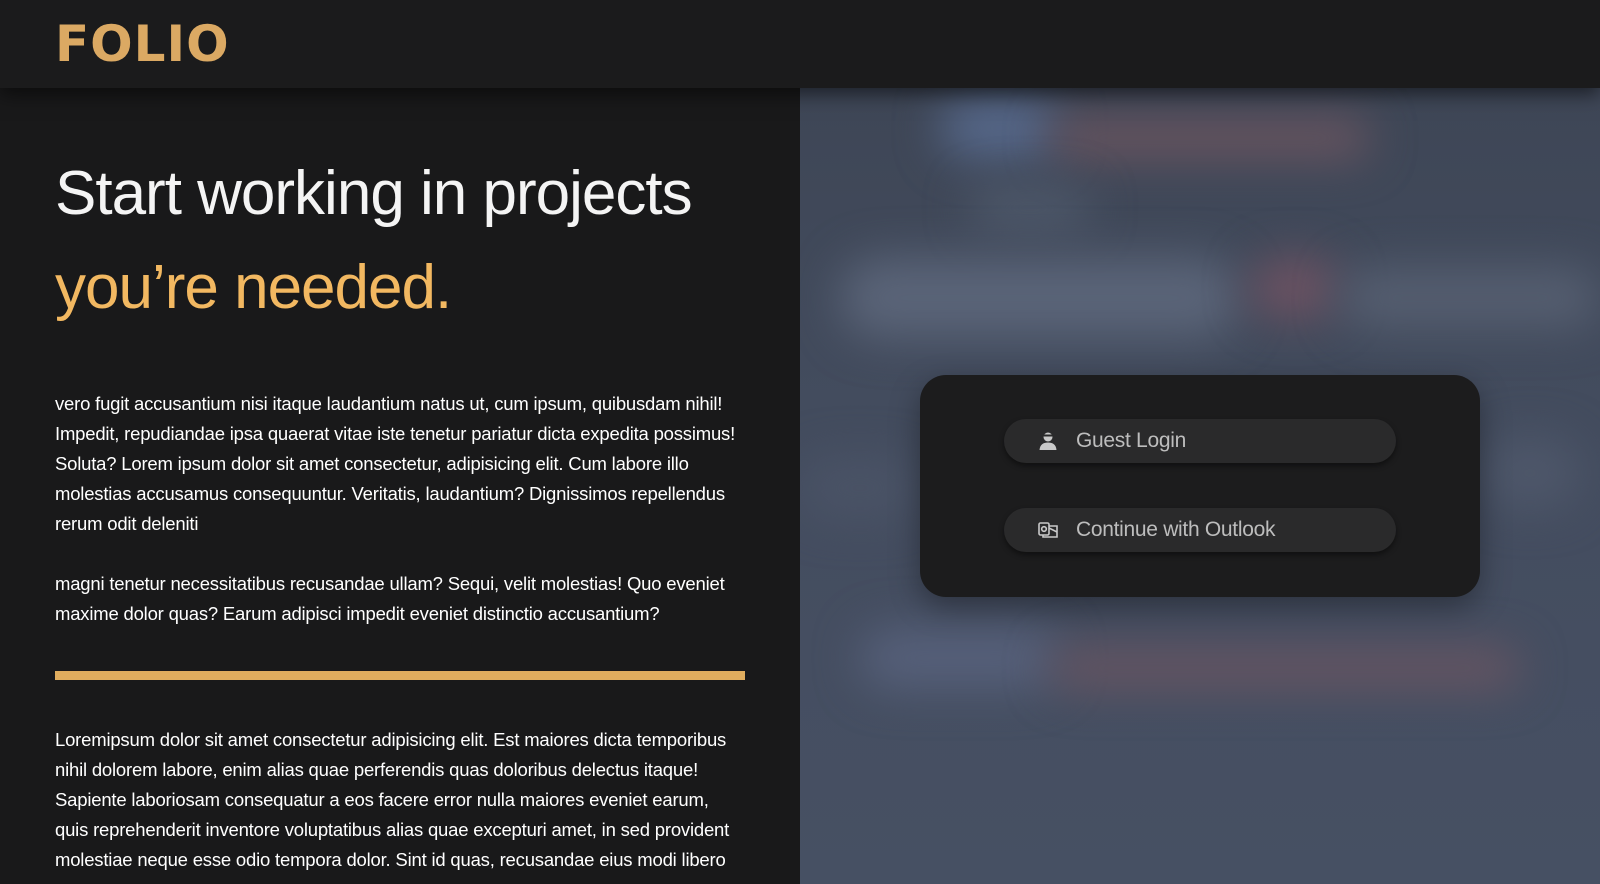  Describe the element at coordinates (1200, 486) in the screenshot. I see `login-card: Guest Login Continue with Outlook` at that location.